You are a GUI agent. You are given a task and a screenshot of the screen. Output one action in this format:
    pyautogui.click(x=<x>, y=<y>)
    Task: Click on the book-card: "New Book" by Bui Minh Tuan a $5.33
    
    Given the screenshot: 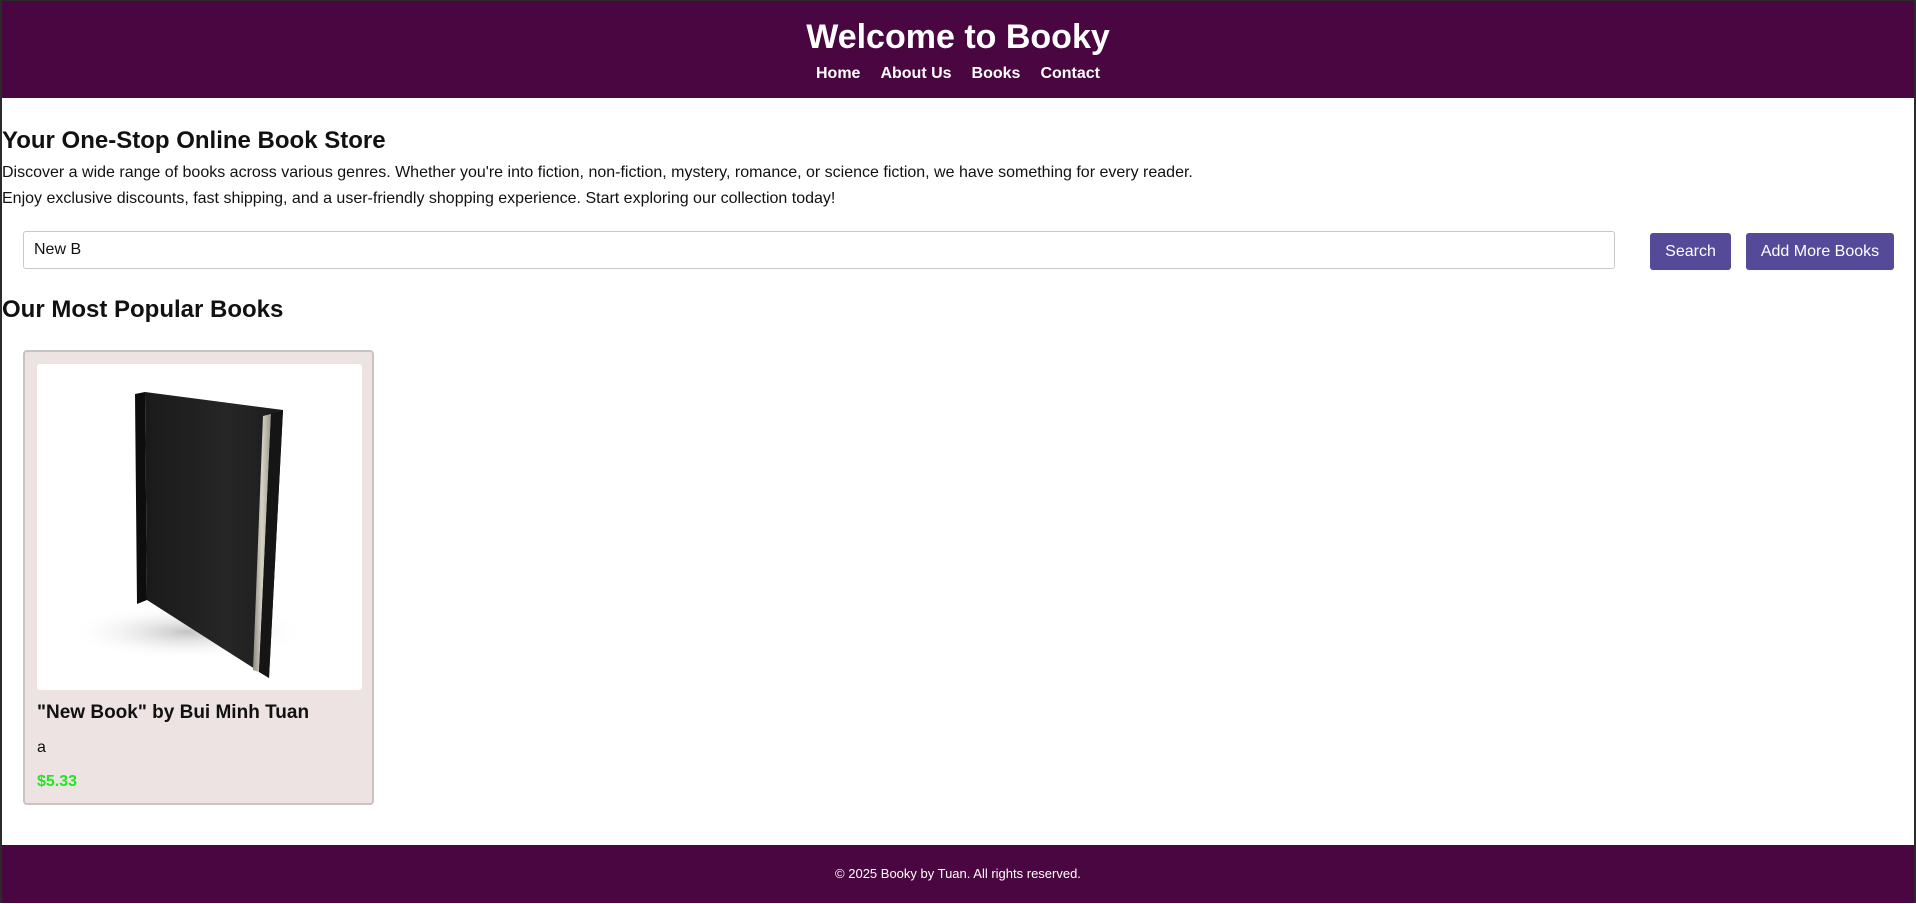 What is the action you would take?
    pyautogui.click(x=198, y=577)
    